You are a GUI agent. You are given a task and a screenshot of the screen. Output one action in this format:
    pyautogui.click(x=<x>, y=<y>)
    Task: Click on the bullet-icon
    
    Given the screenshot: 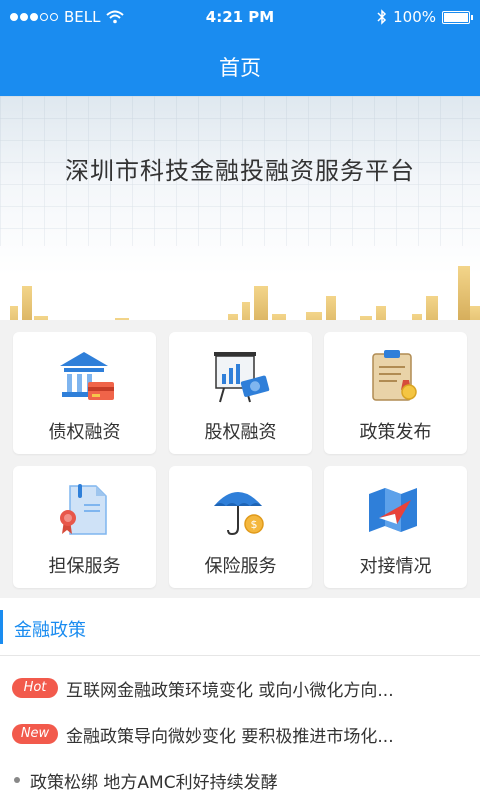 What is the action you would take?
    pyautogui.click(x=17, y=780)
    